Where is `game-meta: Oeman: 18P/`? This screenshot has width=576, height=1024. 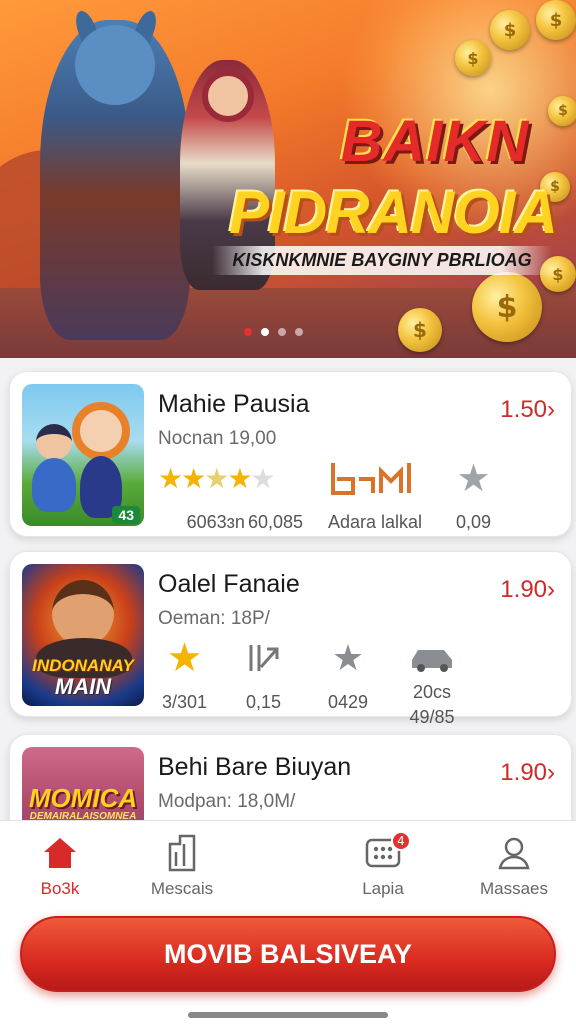
game-meta: Oeman: 18P/ is located at coordinates (214, 618).